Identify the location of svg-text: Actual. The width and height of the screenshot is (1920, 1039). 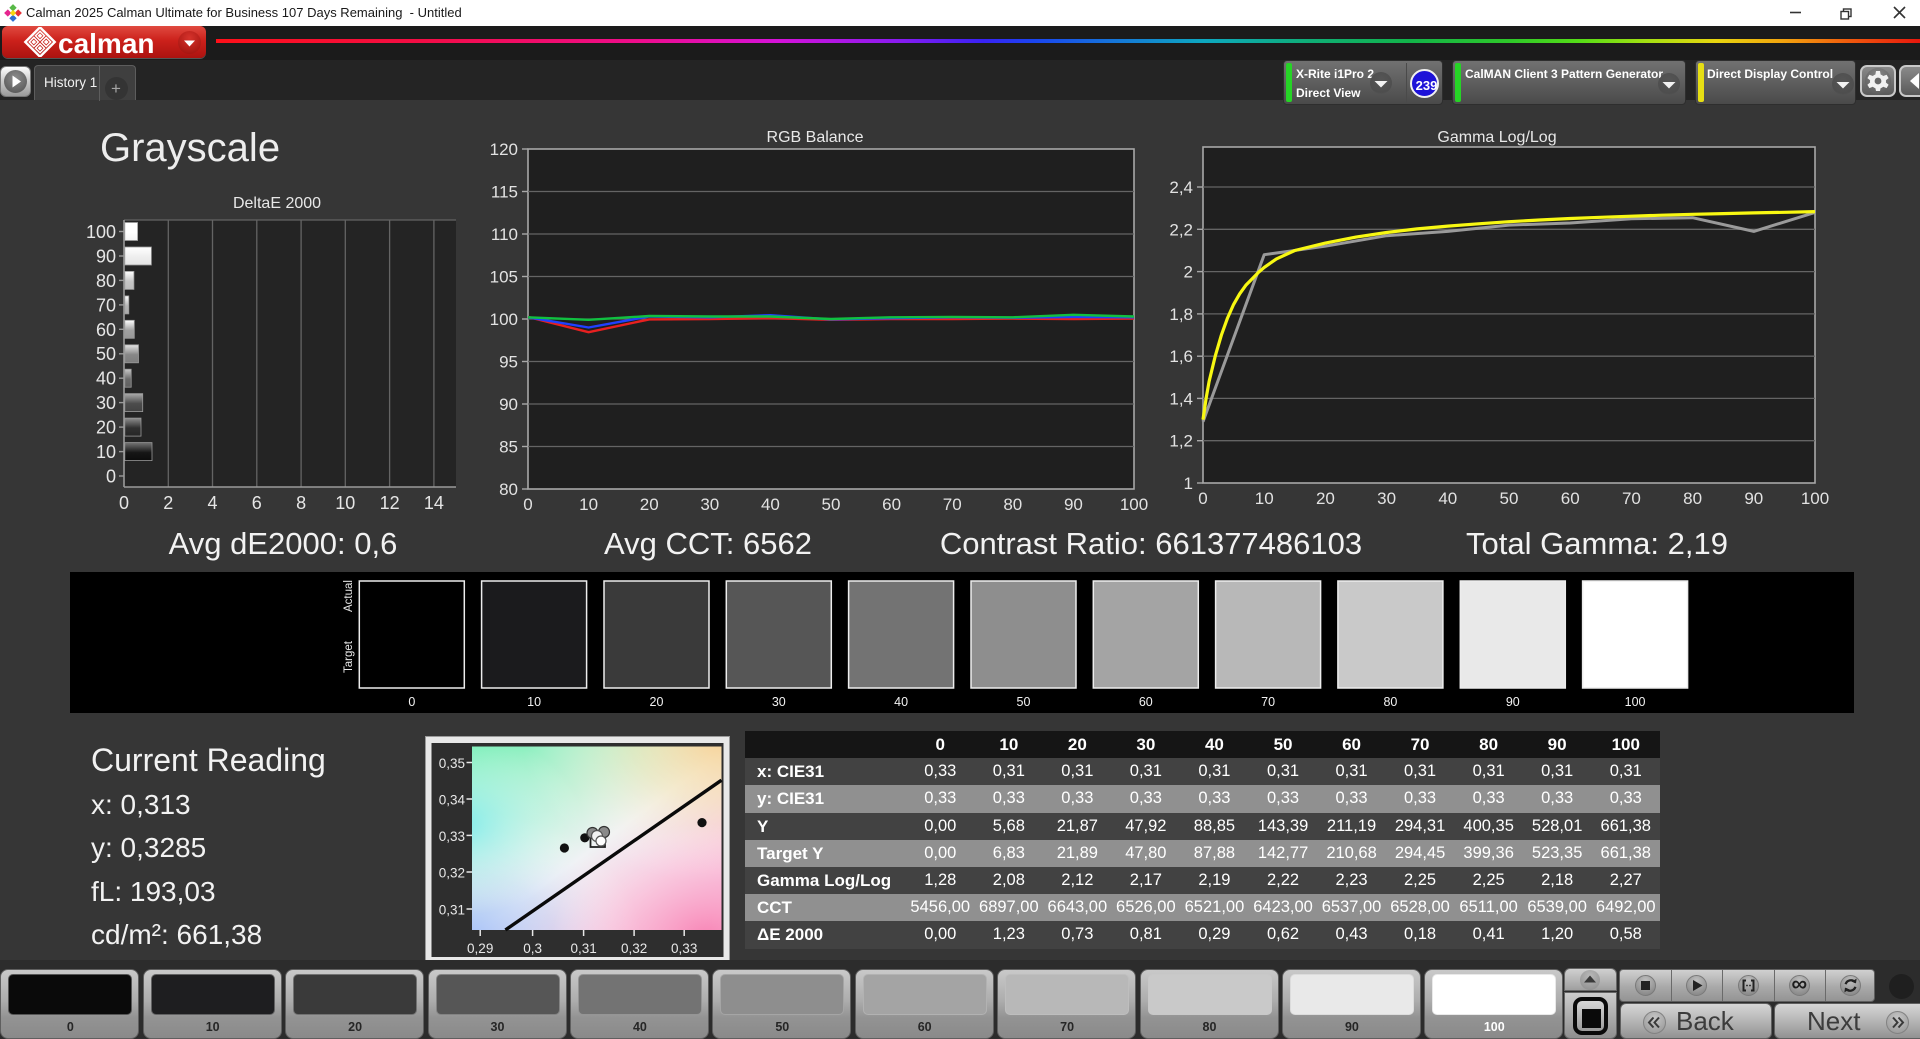
(349, 596).